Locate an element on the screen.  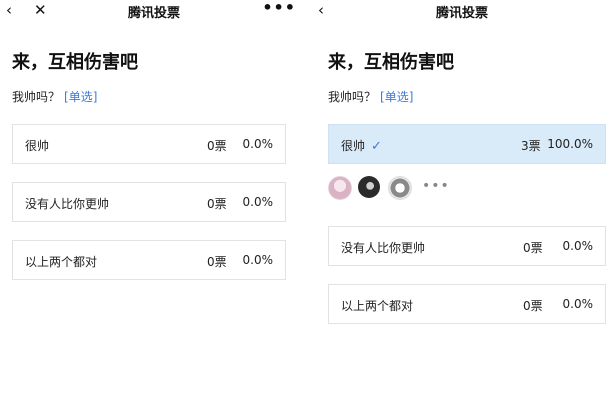
option-percent: 100.0% is located at coordinates (570, 144).